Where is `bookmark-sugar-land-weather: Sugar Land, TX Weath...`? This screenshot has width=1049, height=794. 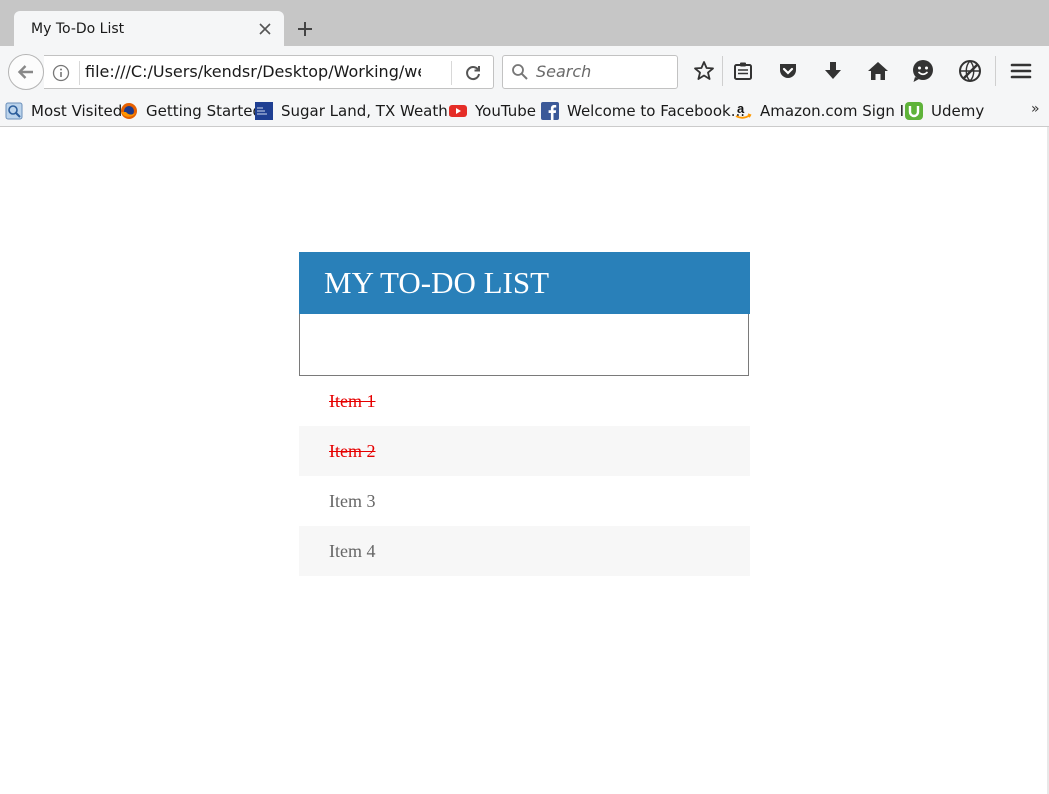
bookmark-sugar-land-weather: Sugar Land, TX Weath... is located at coordinates (358, 111).